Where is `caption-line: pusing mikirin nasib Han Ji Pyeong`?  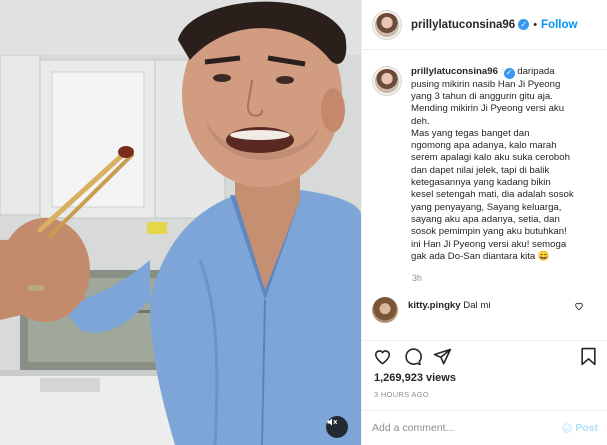 caption-line: pusing mikirin nasib Han Ji Pyeong is located at coordinates (486, 84).